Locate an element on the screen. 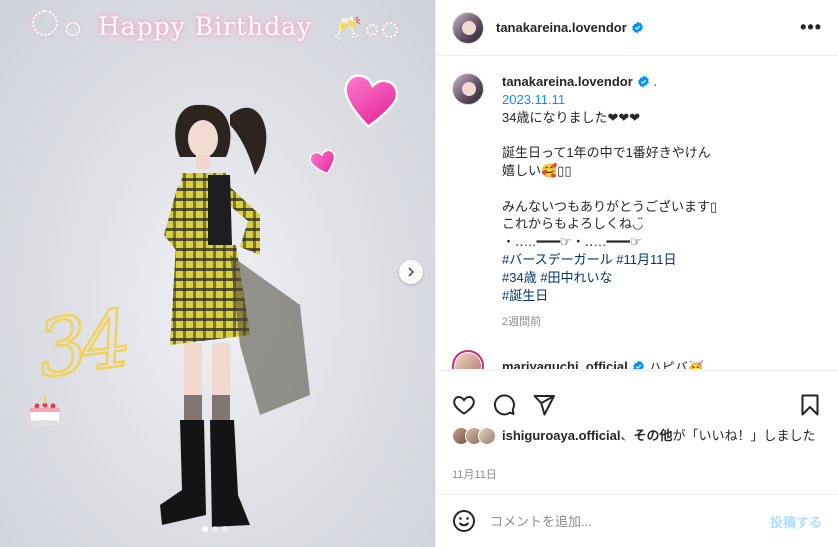 The height and width of the screenshot is (547, 838). post-comment-button: 投稿する is located at coordinates (796, 521).